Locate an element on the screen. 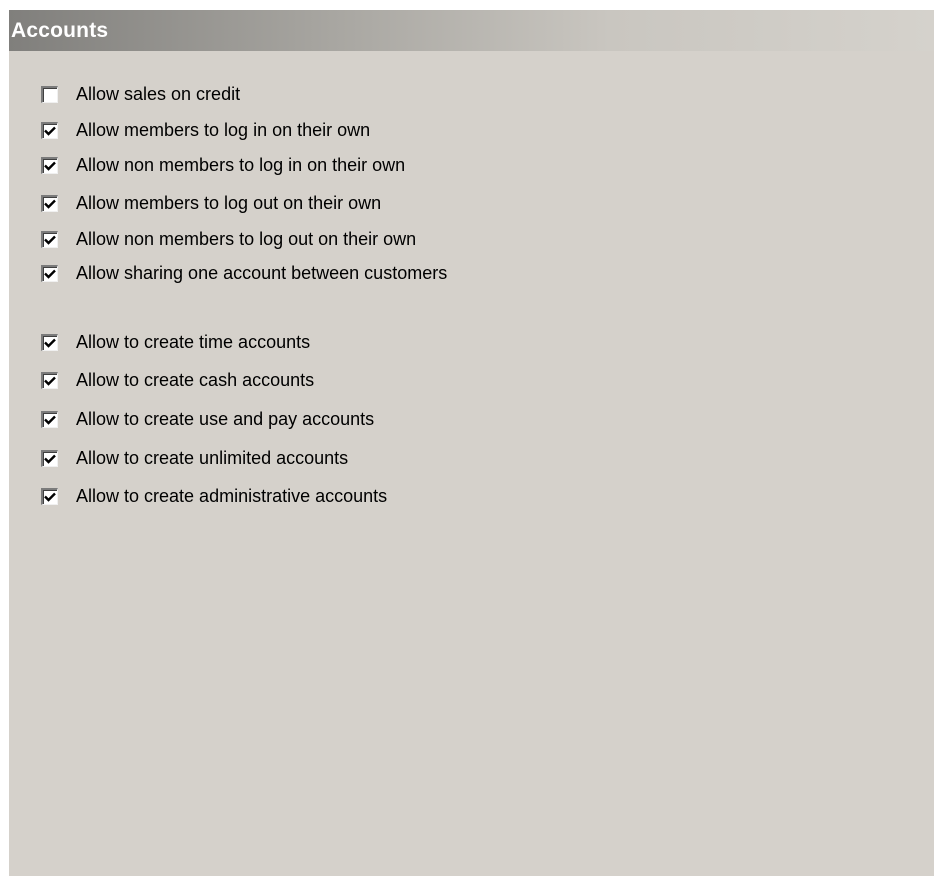  option-label: Allow to create cash accounts is located at coordinates (195, 379).